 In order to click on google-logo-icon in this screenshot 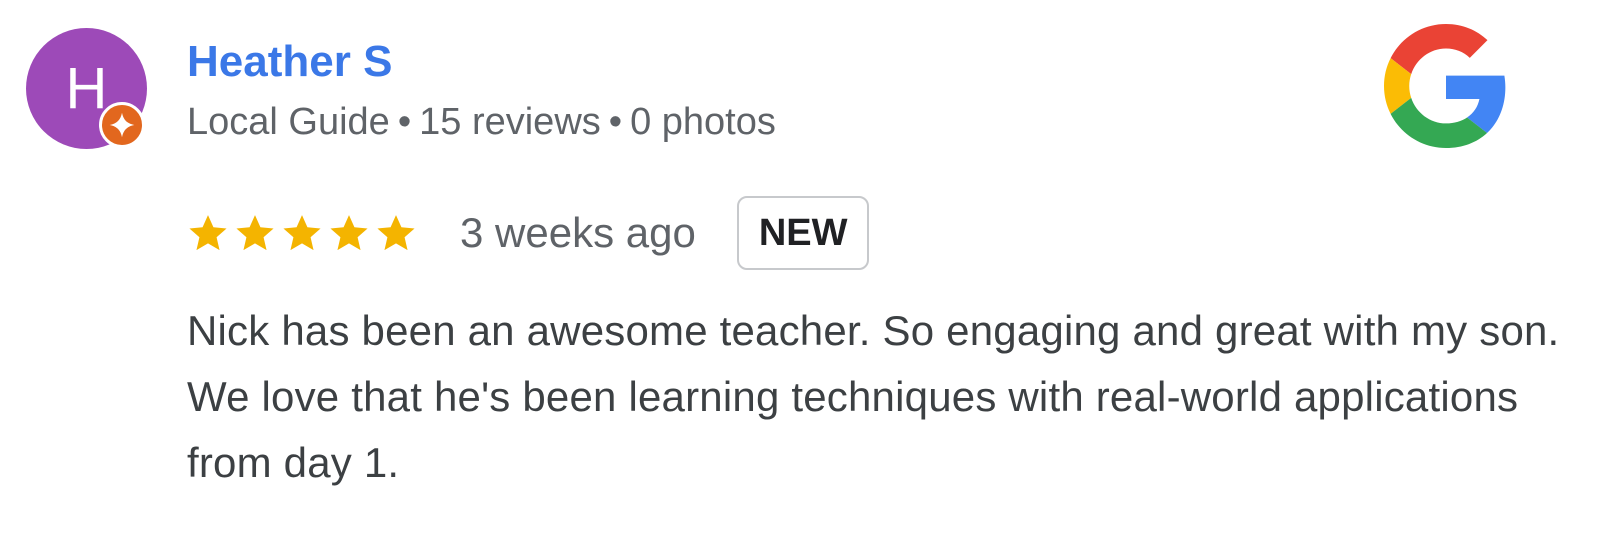, I will do `click(1445, 86)`.